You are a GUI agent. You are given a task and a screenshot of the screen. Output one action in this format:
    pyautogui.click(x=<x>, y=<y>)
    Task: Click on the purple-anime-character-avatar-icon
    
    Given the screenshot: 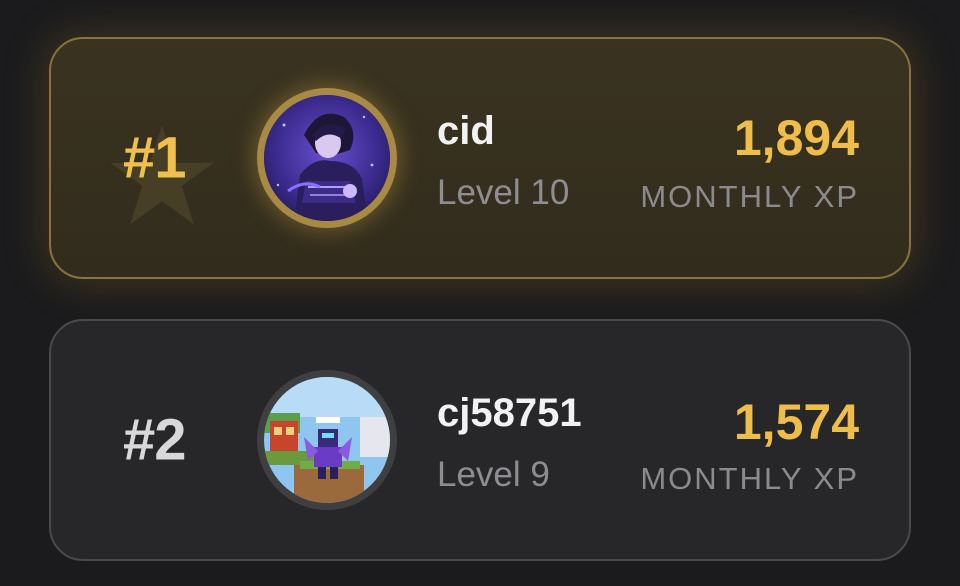 What is the action you would take?
    pyautogui.click(x=327, y=158)
    